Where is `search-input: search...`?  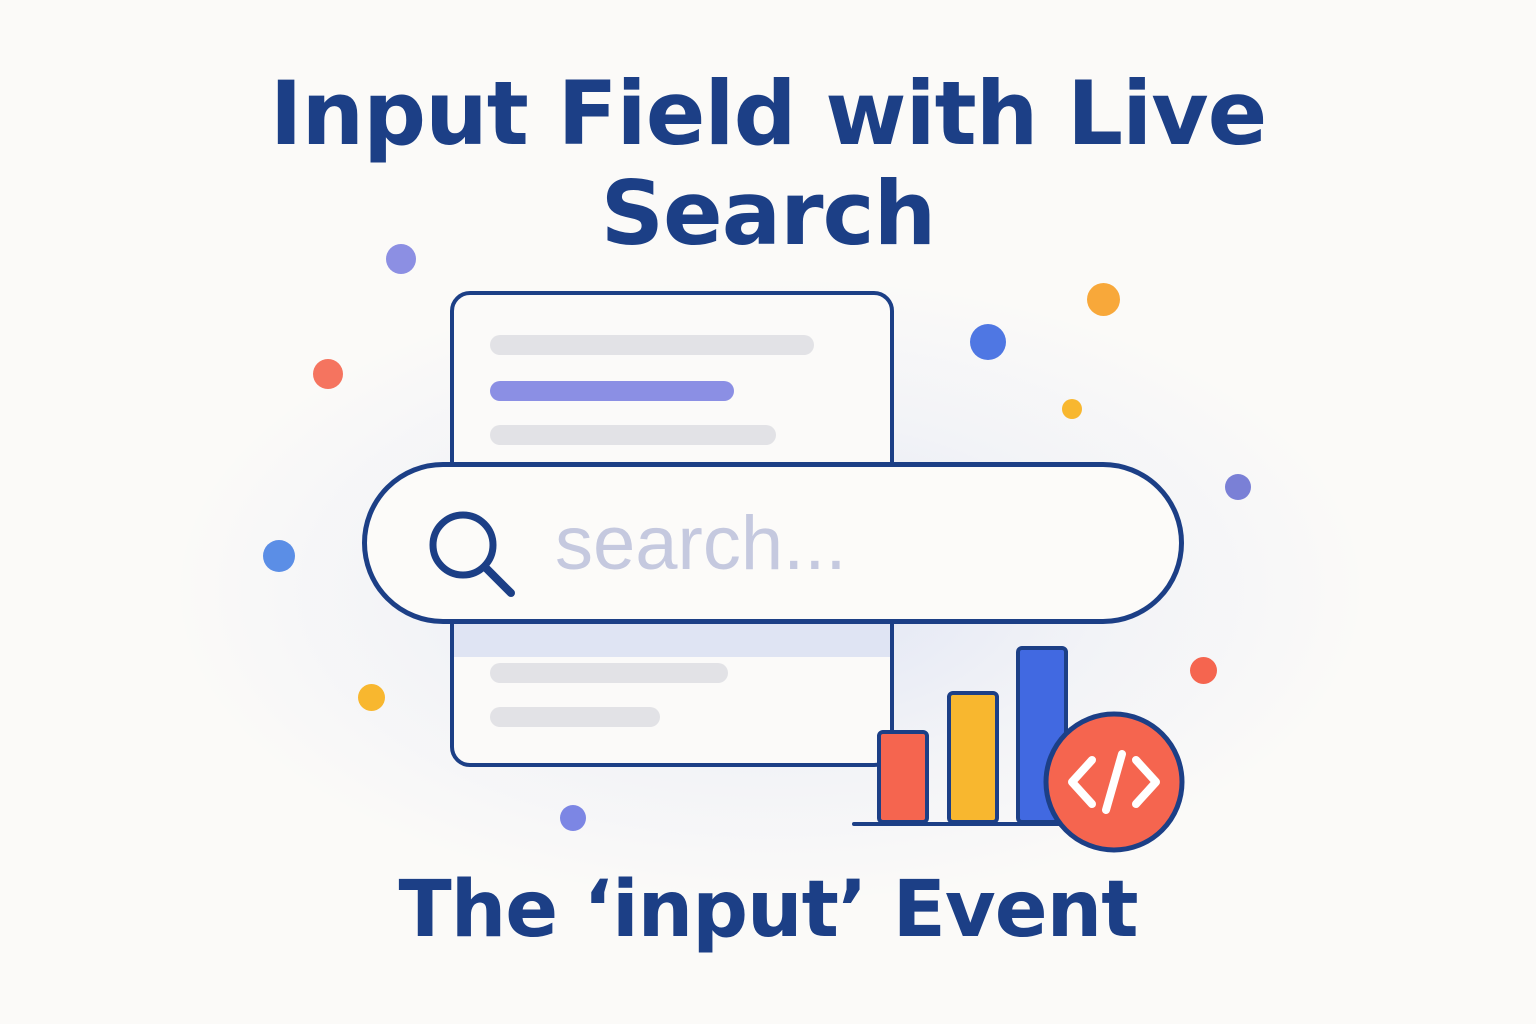 search-input: search... is located at coordinates (773, 543).